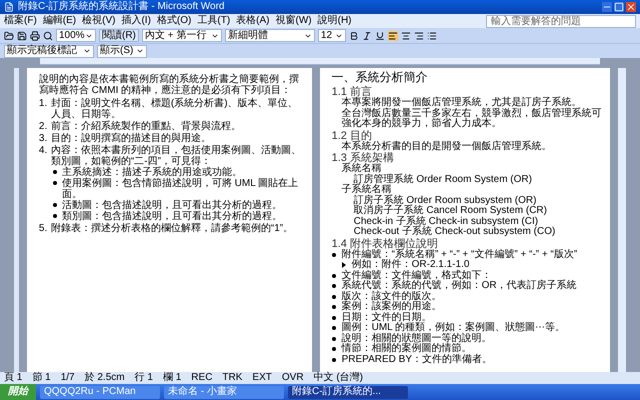  Describe the element at coordinates (145, 126) in the screenshot. I see `list-item: 前言：介紹系統製作的重點、背景與流程。` at that location.